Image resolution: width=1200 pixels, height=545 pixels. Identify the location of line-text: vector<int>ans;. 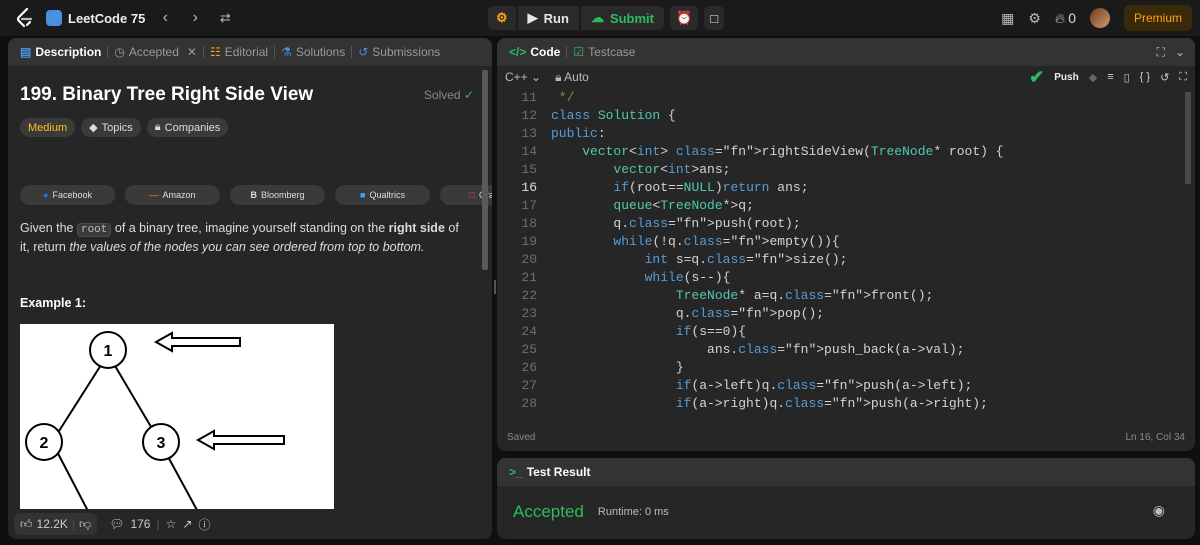
(633, 169).